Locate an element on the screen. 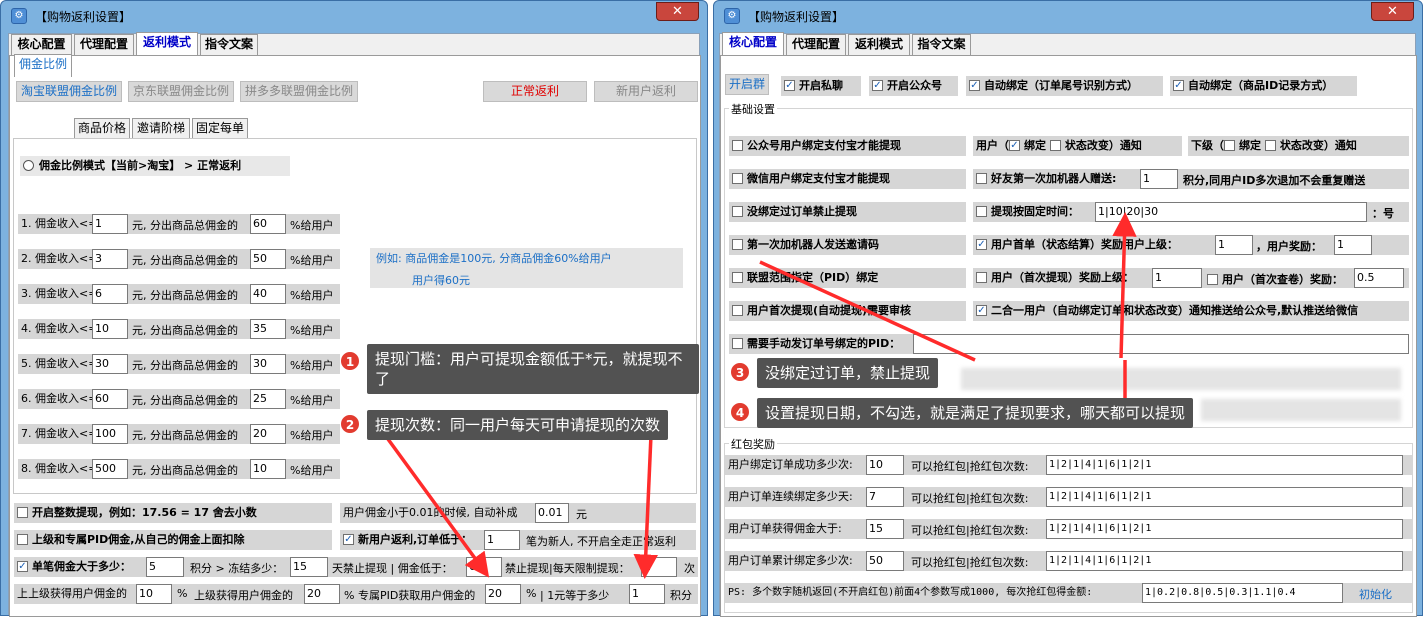 This screenshot has width=1423, height=617. jd-ratio-button: 京东联盟佣金比例 is located at coordinates (181, 91).